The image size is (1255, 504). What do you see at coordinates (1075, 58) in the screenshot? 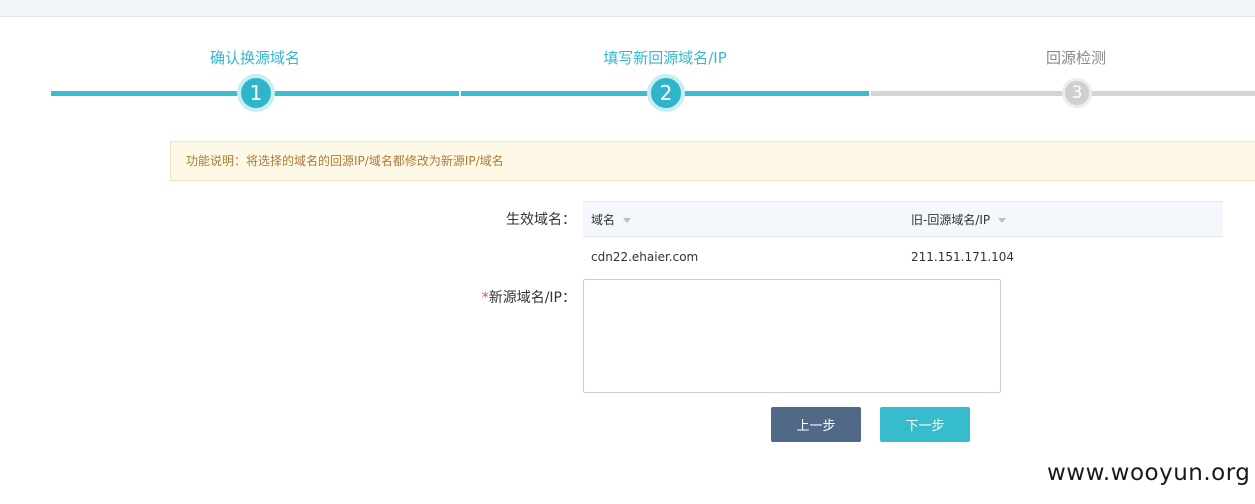
I see `step-3-label: 回源检测` at bounding box center [1075, 58].